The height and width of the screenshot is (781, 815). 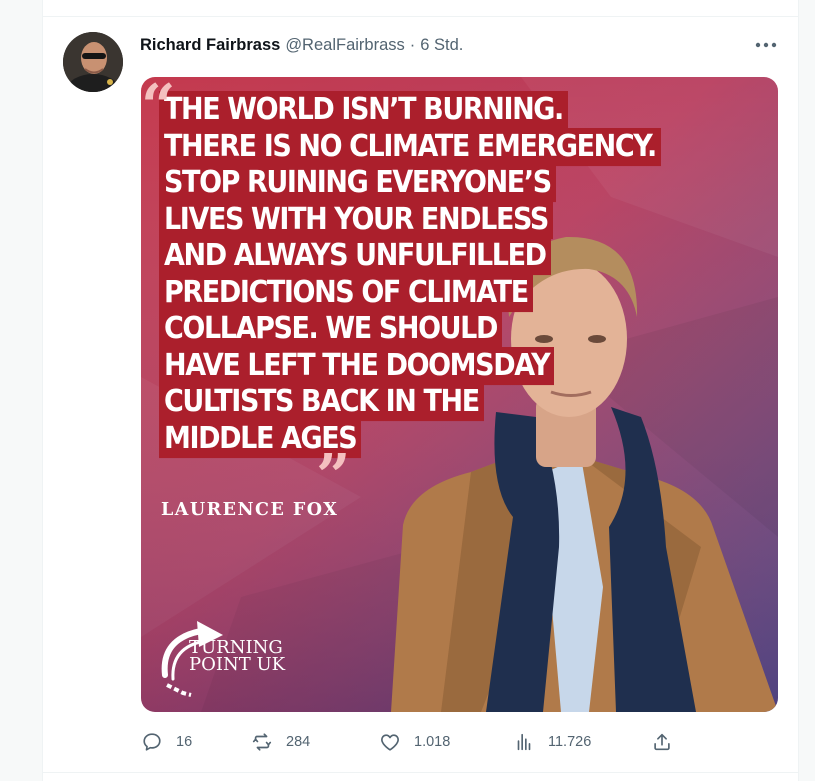 What do you see at coordinates (158, 109) in the screenshot?
I see `open-quote-icon: “` at bounding box center [158, 109].